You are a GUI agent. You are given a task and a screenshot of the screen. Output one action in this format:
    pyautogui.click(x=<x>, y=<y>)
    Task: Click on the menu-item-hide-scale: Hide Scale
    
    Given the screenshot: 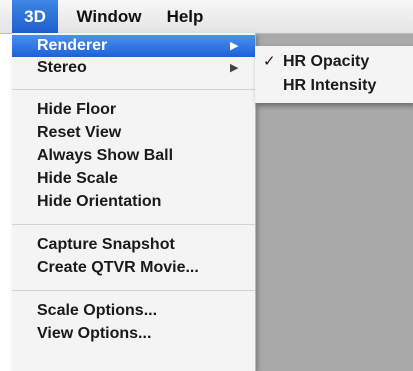 What is the action you would take?
    pyautogui.click(x=133, y=179)
    